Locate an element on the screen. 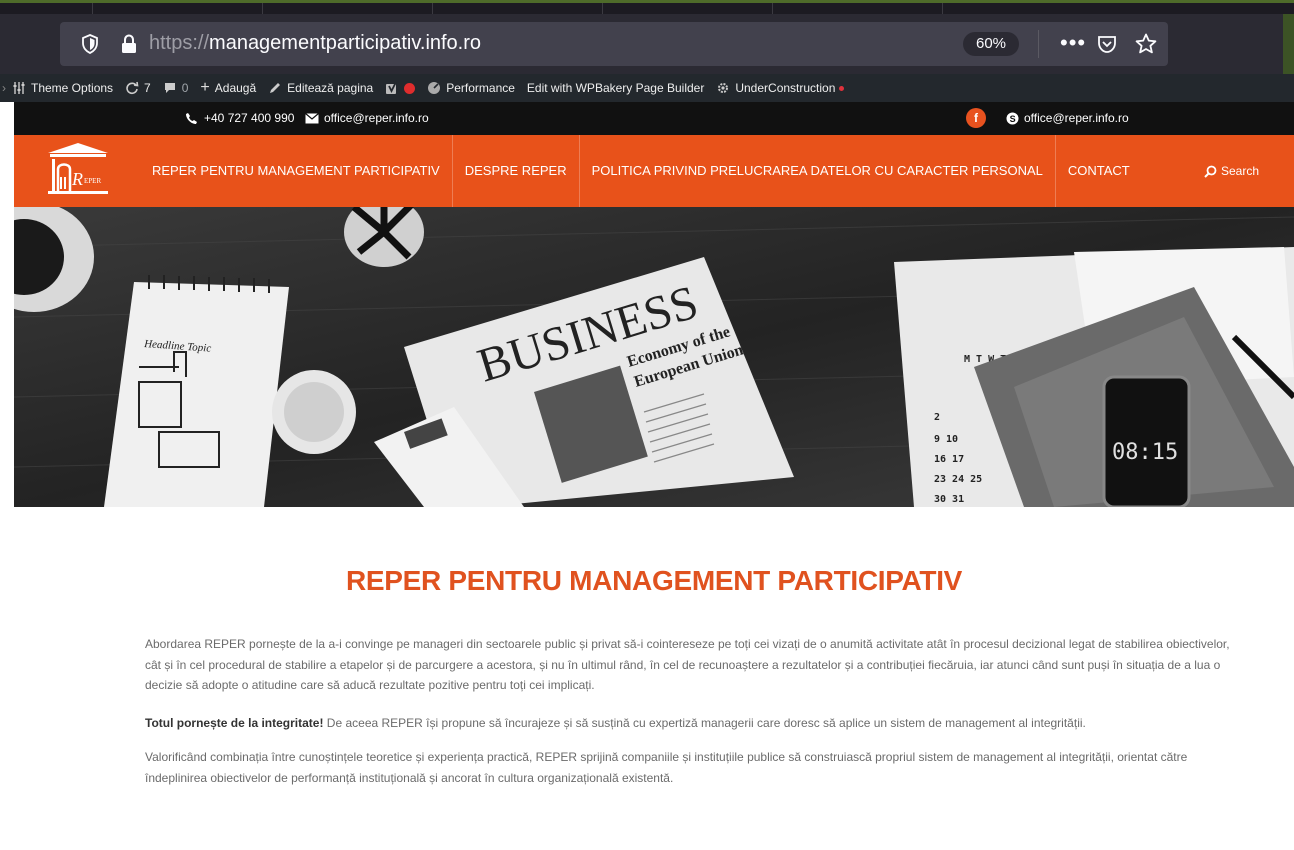 This screenshot has height=850, width=1294. skype-icon: S is located at coordinates (1012, 118).